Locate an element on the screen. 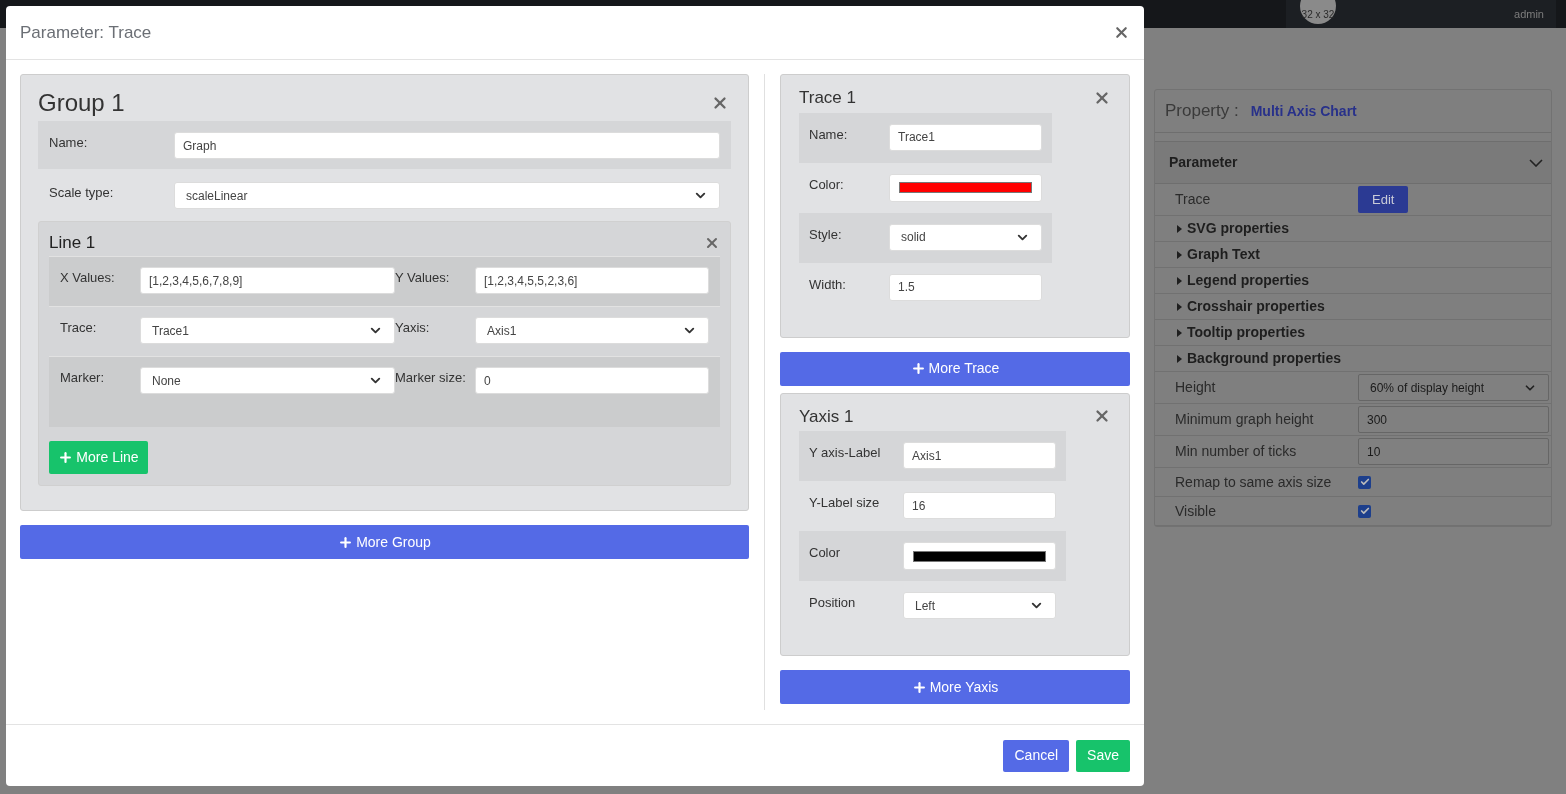 This screenshot has width=1566, height=794. edit-button: Edit is located at coordinates (1383, 199).